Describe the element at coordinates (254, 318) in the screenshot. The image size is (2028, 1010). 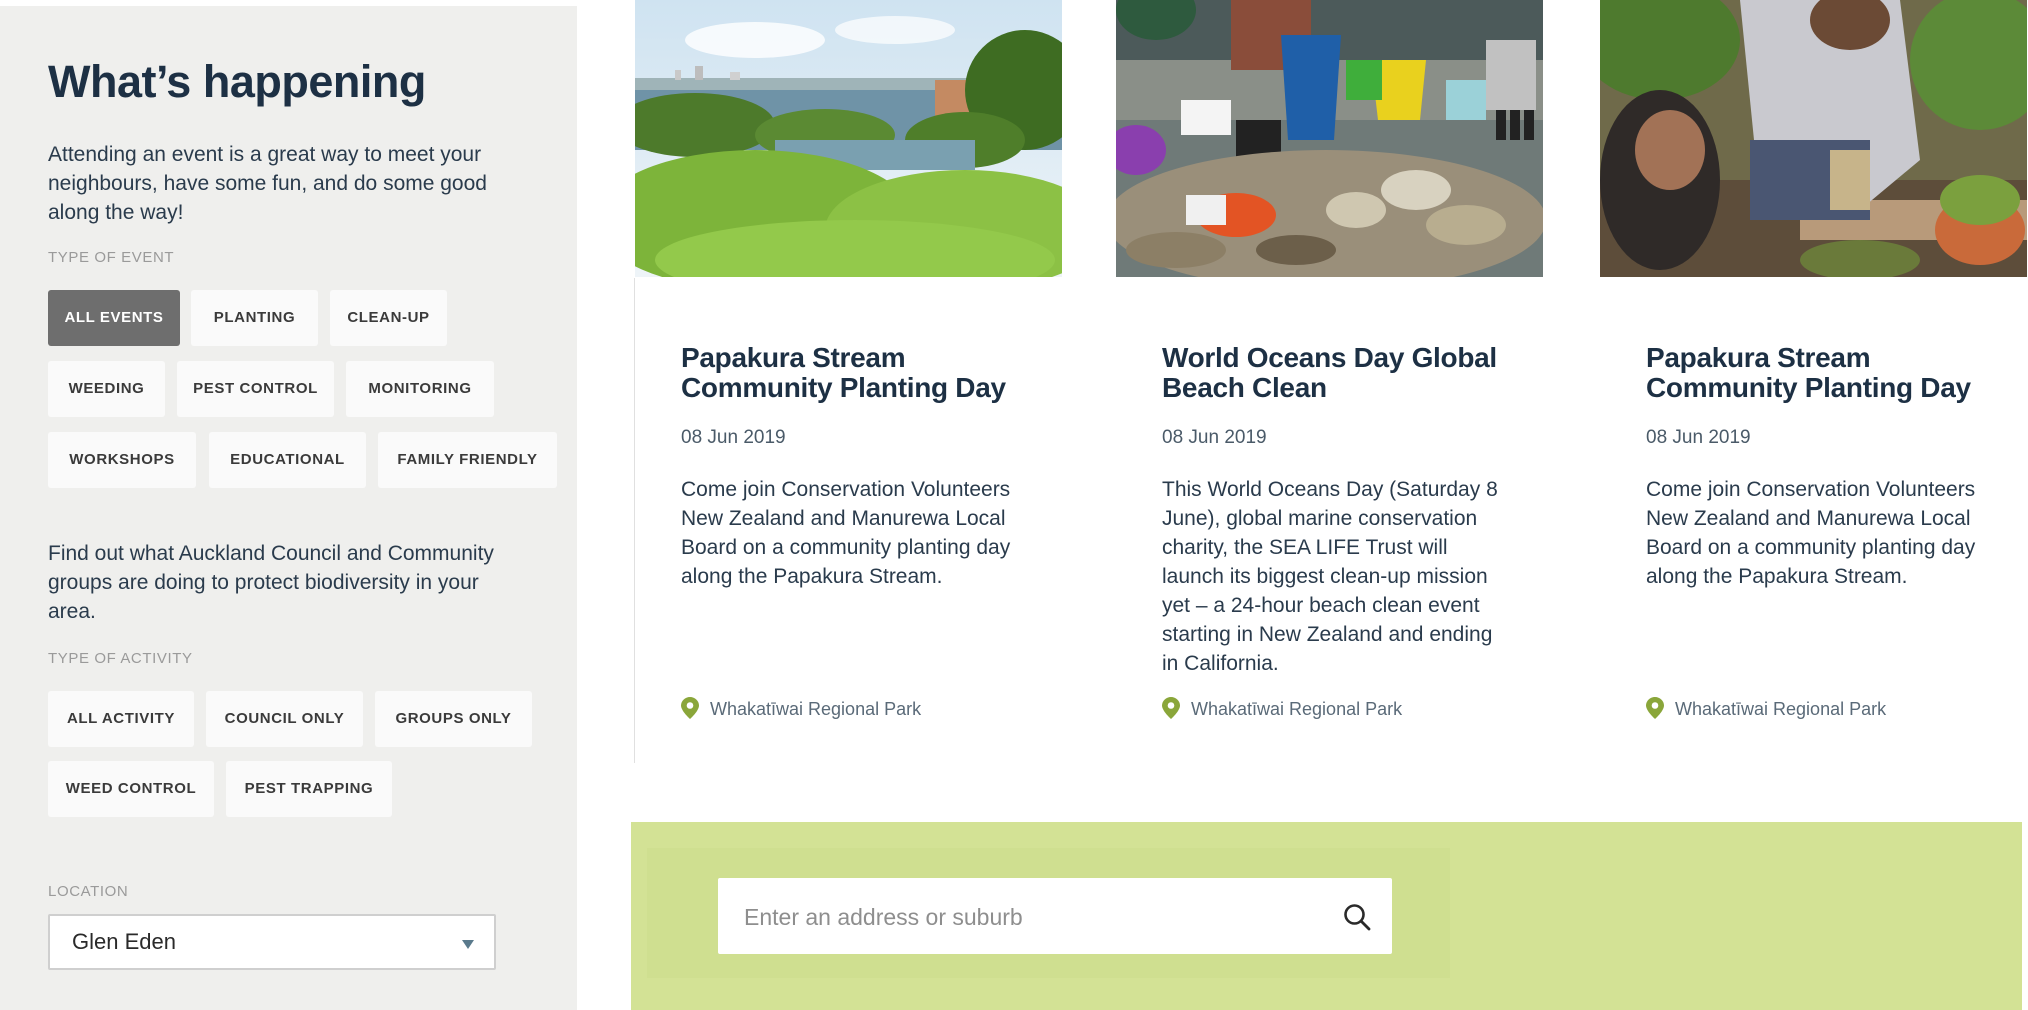
I see `chip-planting: PLANTING` at that location.